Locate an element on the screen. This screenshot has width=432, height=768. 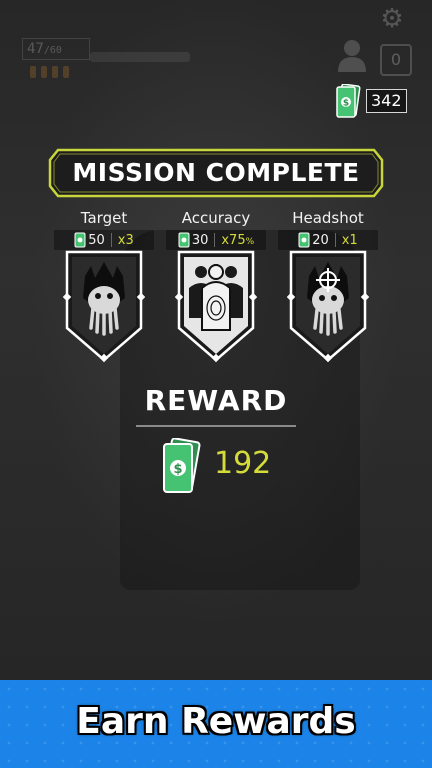
cash-icon: $ is located at coordinates (348, 101).